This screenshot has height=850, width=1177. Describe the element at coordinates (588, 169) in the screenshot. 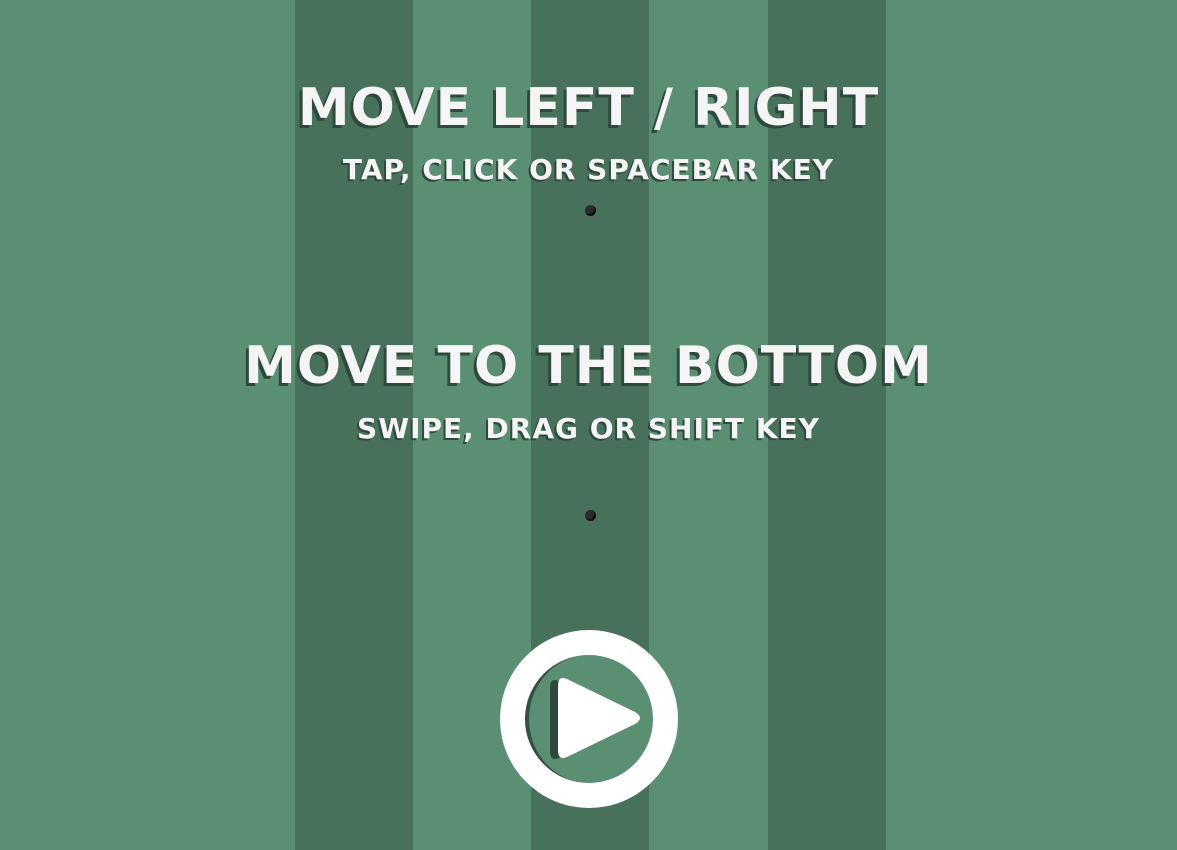

I see `instruction-subtitle-tap-click: TAP, CLICK OR SPACEBAR KEY` at that location.